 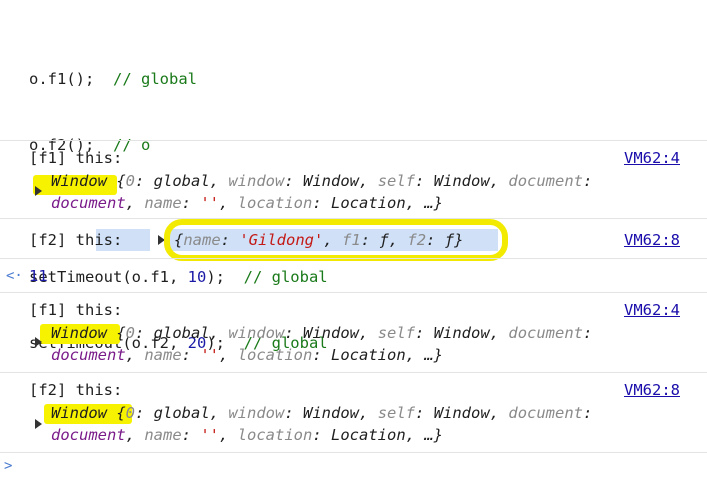 What do you see at coordinates (14, 276) in the screenshot?
I see `return-arrow-icon: <·` at bounding box center [14, 276].